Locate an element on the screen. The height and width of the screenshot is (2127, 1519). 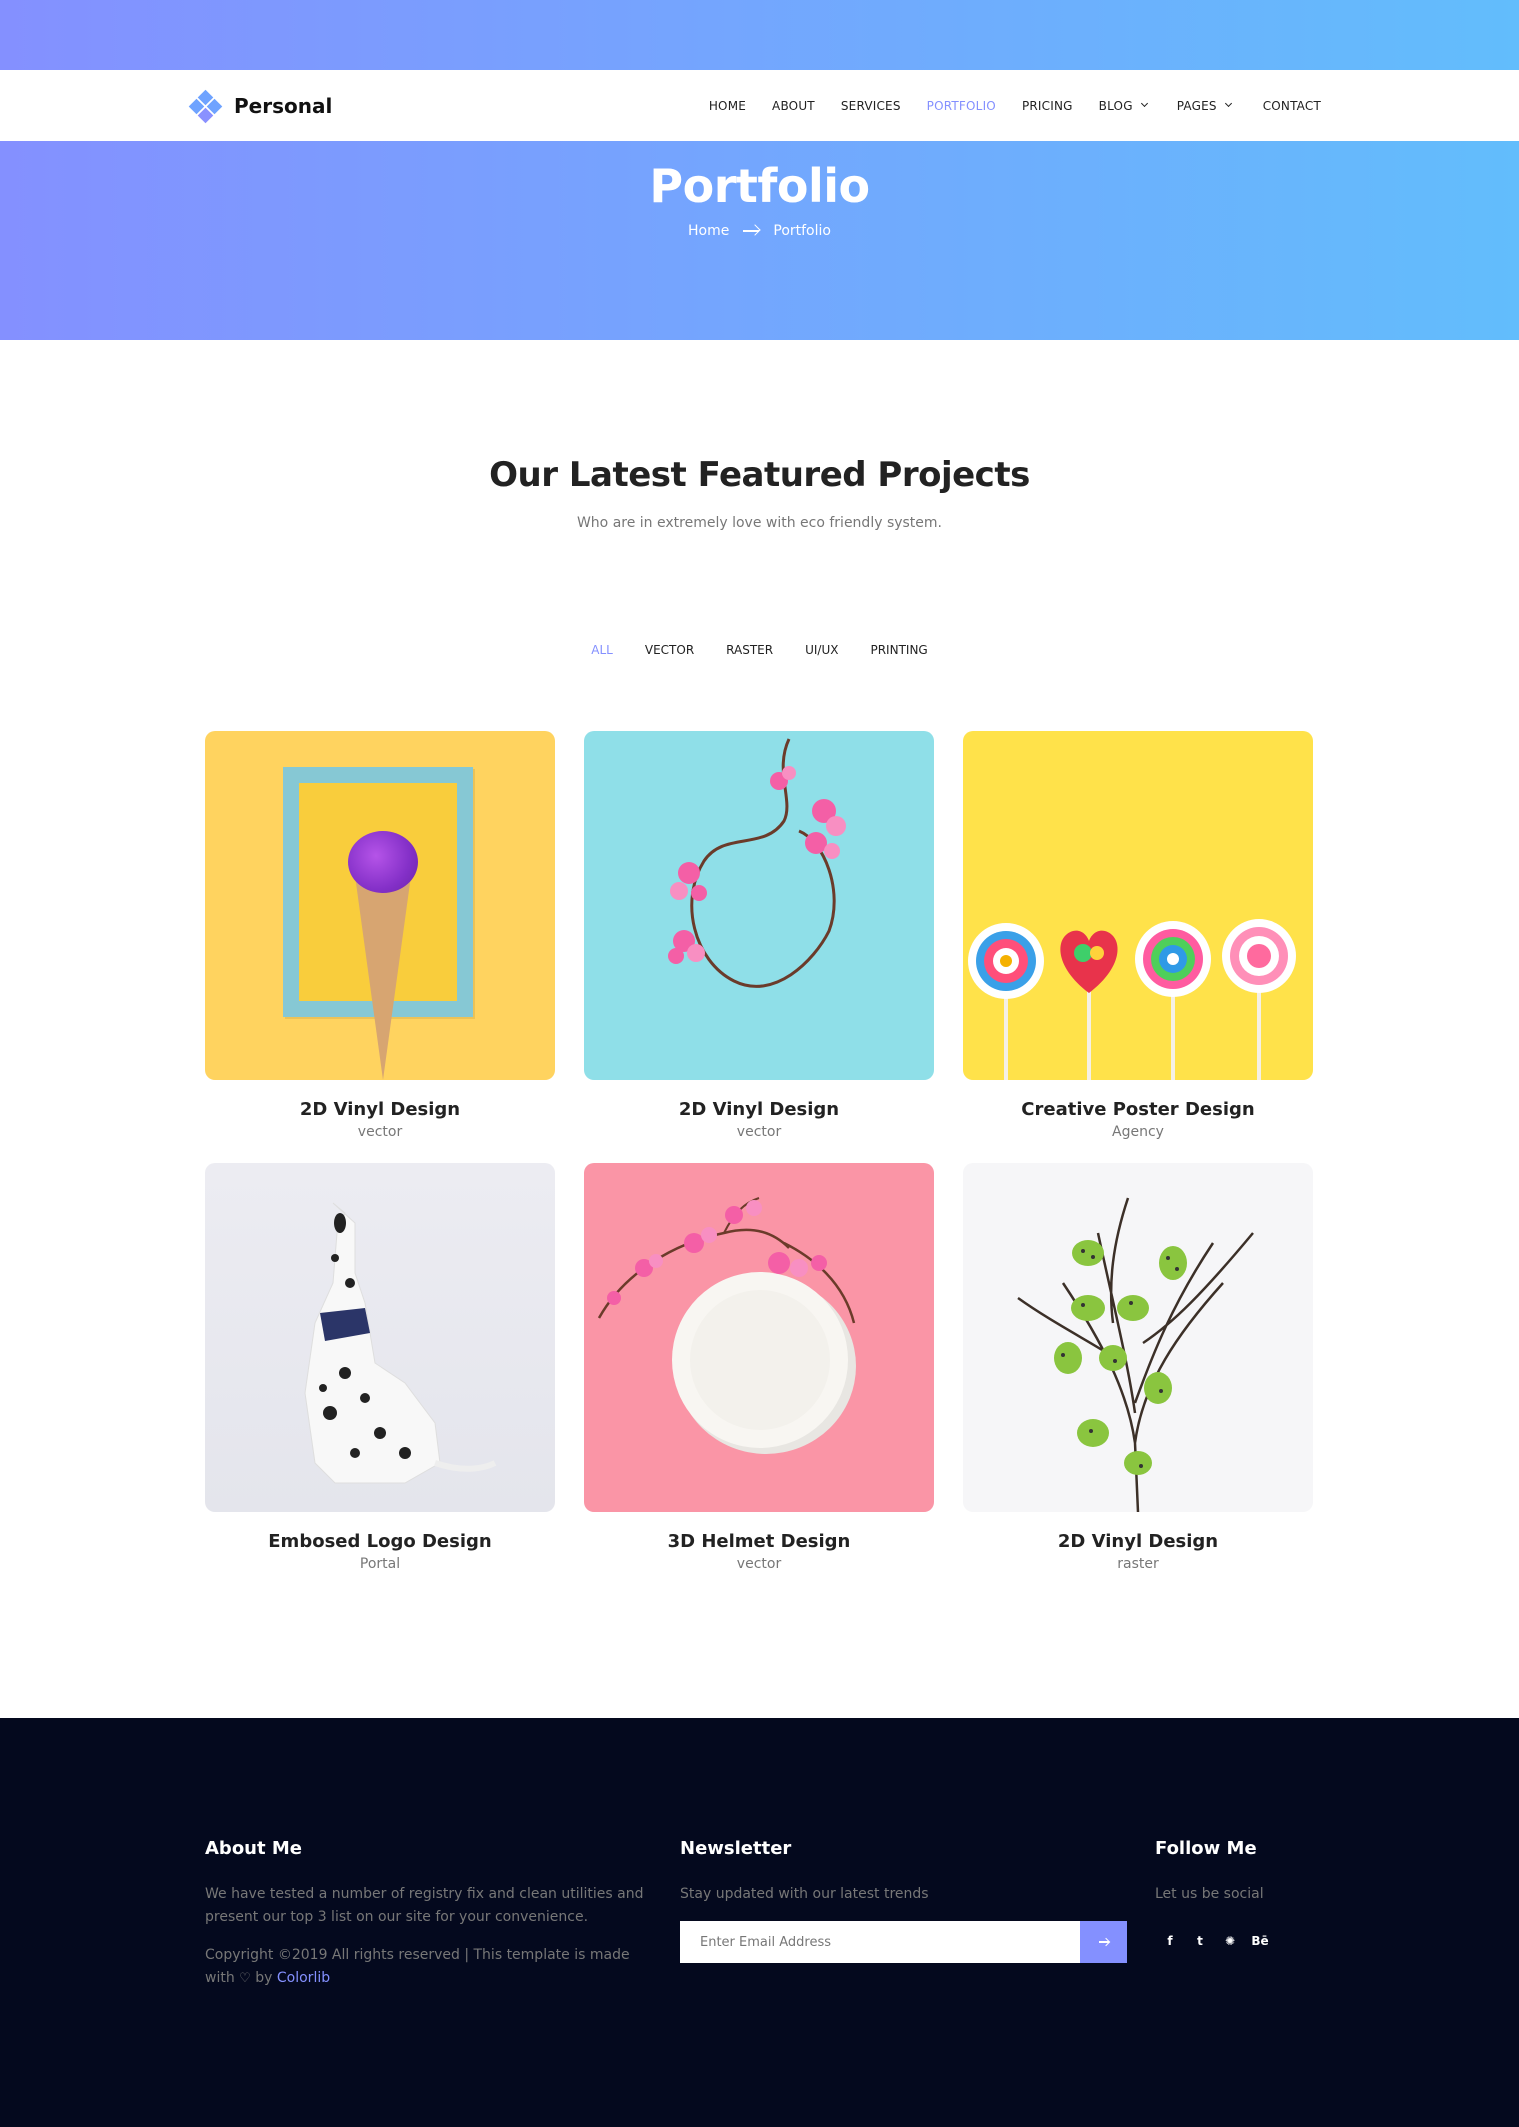
breadcrumb-home: Home is located at coordinates (708, 231).